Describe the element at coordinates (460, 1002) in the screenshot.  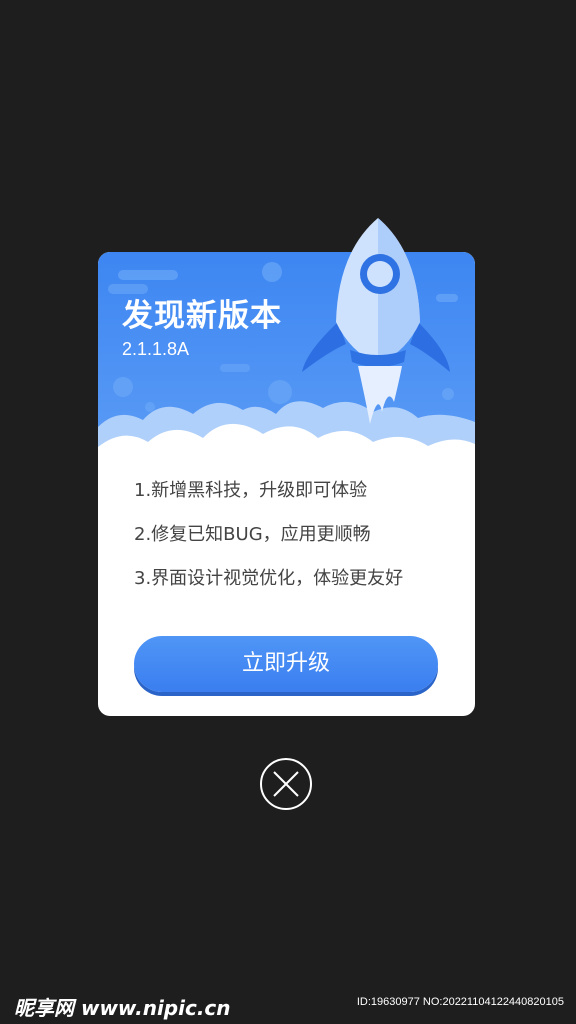
I see `watermark-id: ID:19630977 NO:20221104122440820105` at that location.